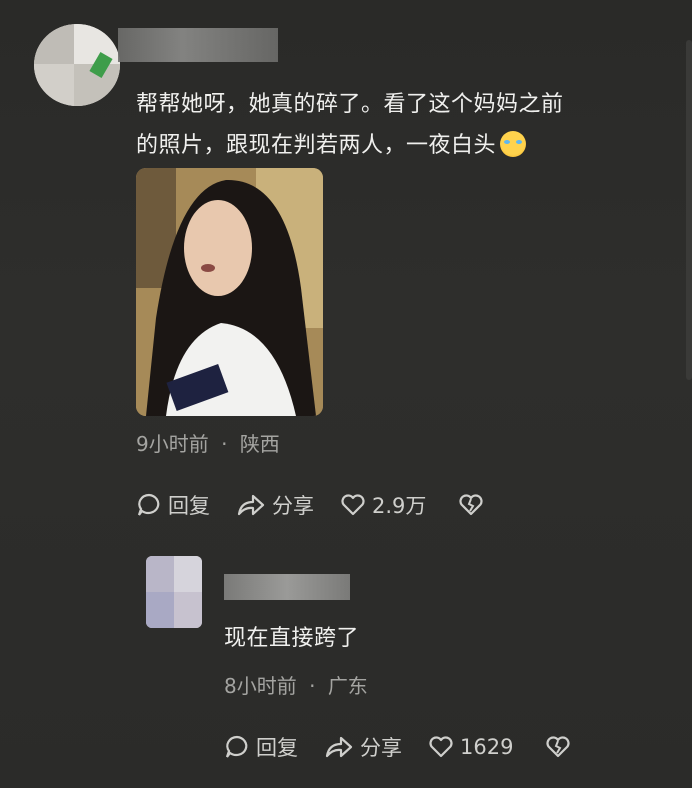 The width and height of the screenshot is (692, 788). What do you see at coordinates (689, 210) in the screenshot?
I see `scrollbar` at bounding box center [689, 210].